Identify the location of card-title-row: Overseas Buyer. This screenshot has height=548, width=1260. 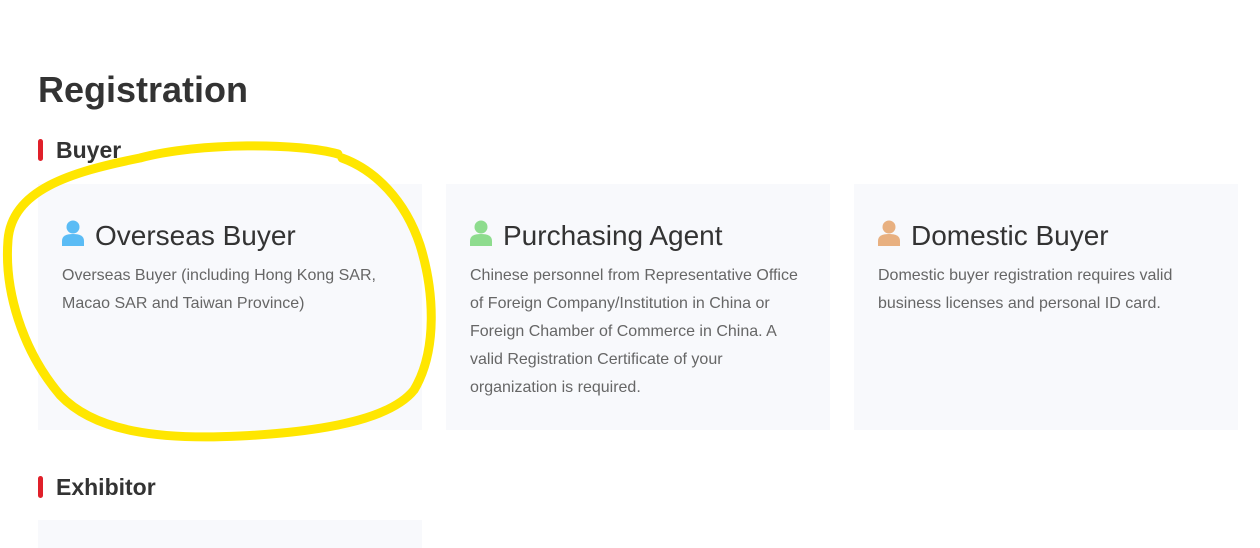
(230, 236).